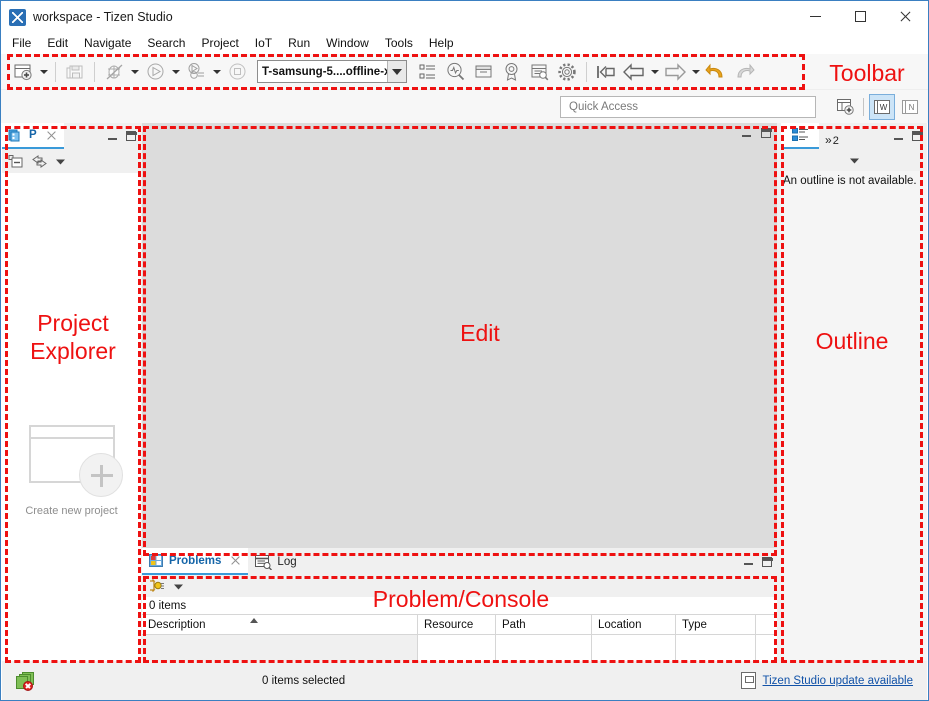  Describe the element at coordinates (905, 16) in the screenshot. I see `close-button` at that location.